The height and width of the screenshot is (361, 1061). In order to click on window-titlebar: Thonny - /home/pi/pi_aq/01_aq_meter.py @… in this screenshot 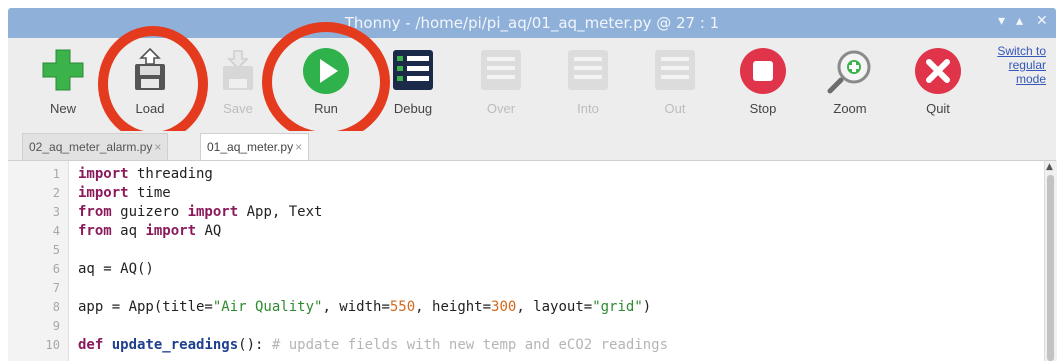, I will do `click(532, 23)`.